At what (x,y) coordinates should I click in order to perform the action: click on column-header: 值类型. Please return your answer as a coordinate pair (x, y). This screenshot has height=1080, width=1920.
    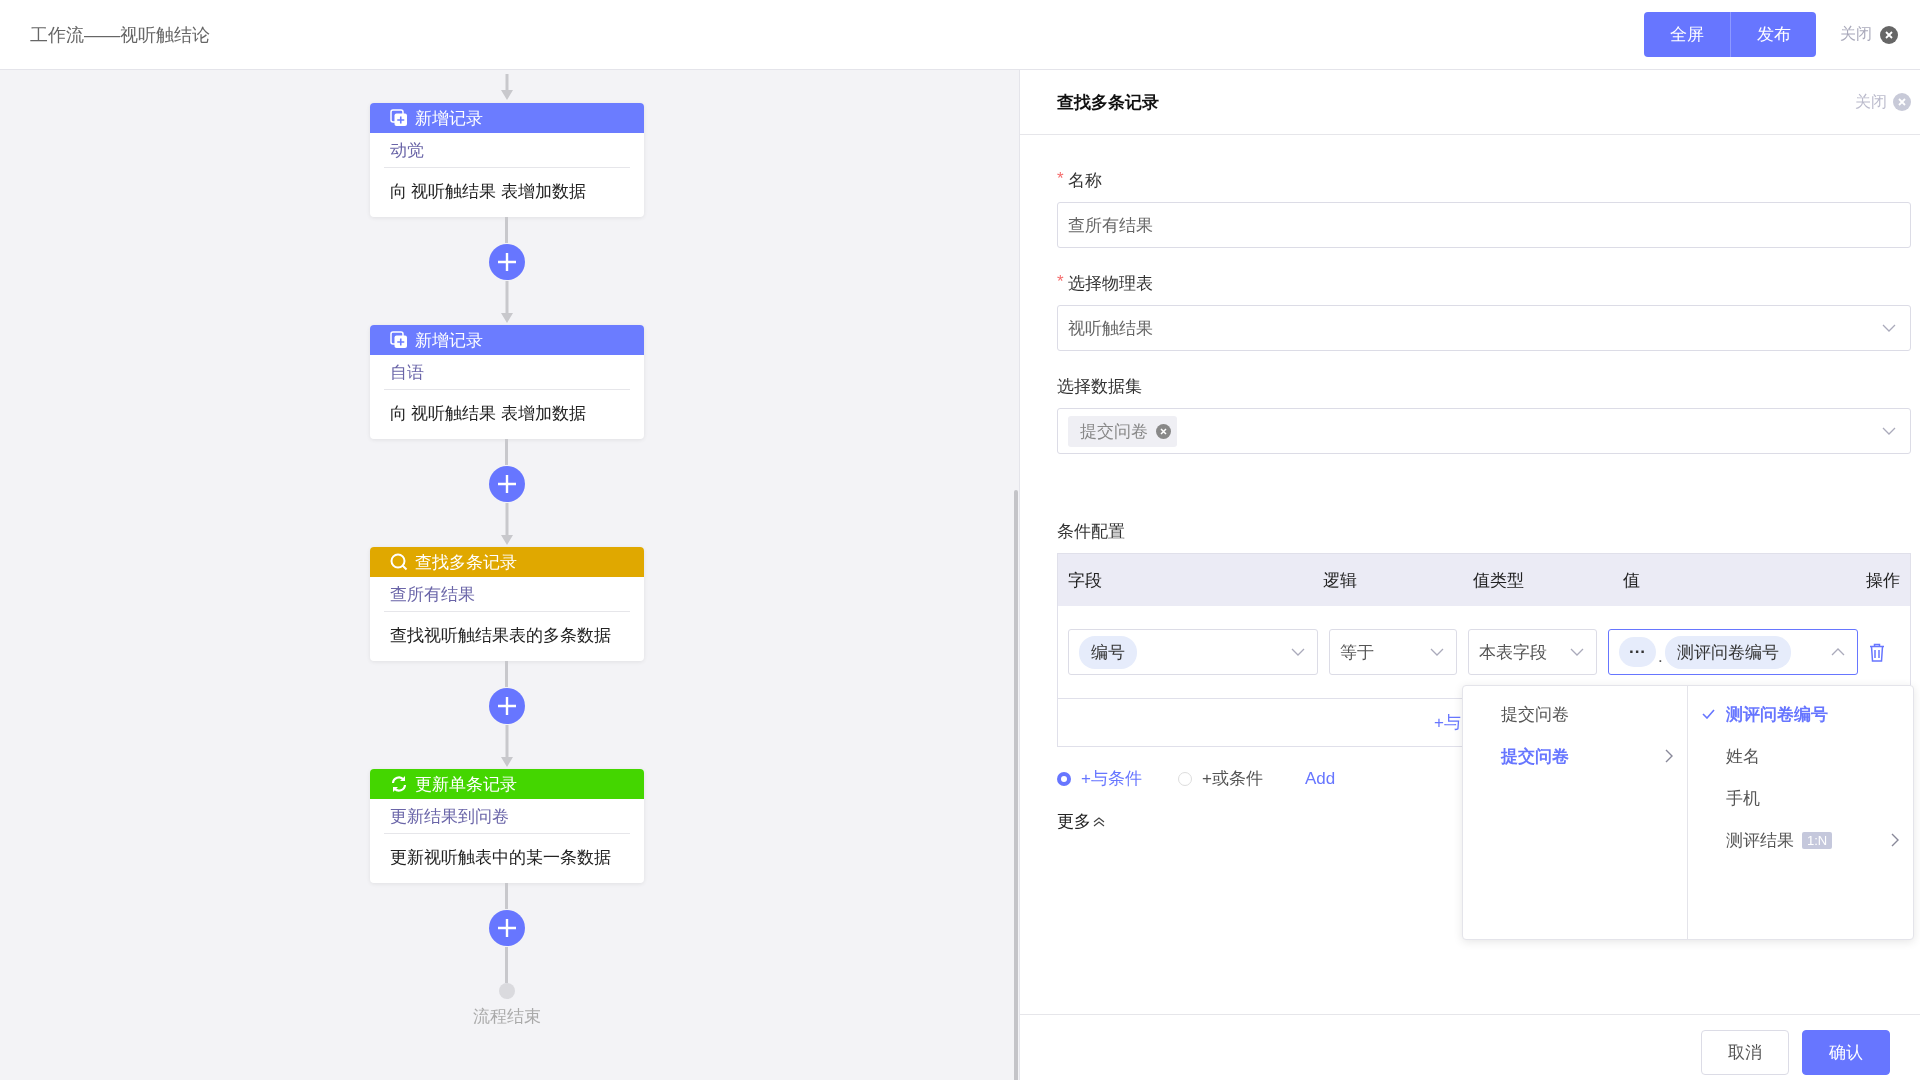
    Looking at the image, I should click on (1499, 580).